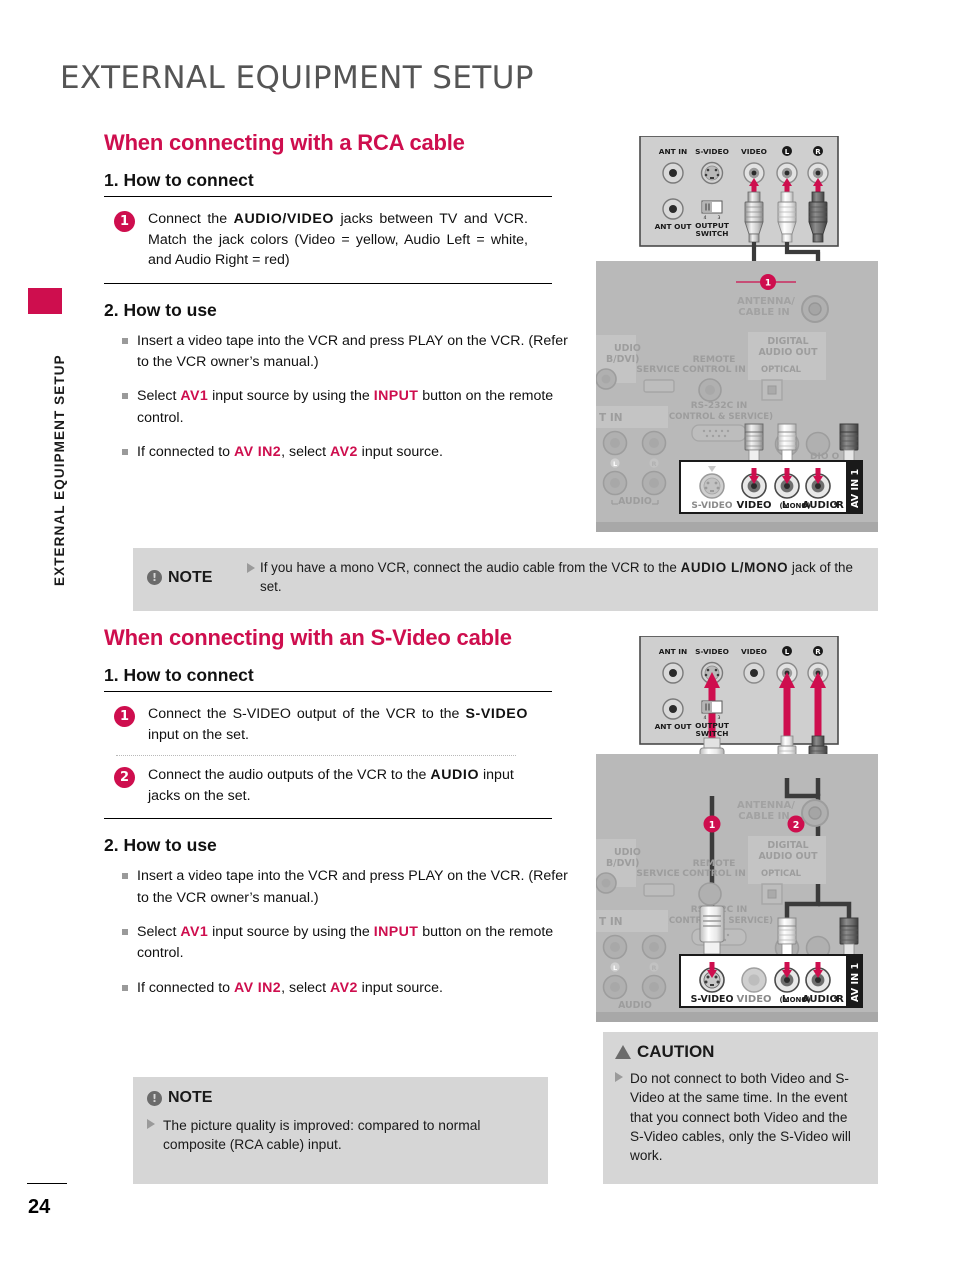  I want to click on svg-text: SERVICE, so click(658, 873).